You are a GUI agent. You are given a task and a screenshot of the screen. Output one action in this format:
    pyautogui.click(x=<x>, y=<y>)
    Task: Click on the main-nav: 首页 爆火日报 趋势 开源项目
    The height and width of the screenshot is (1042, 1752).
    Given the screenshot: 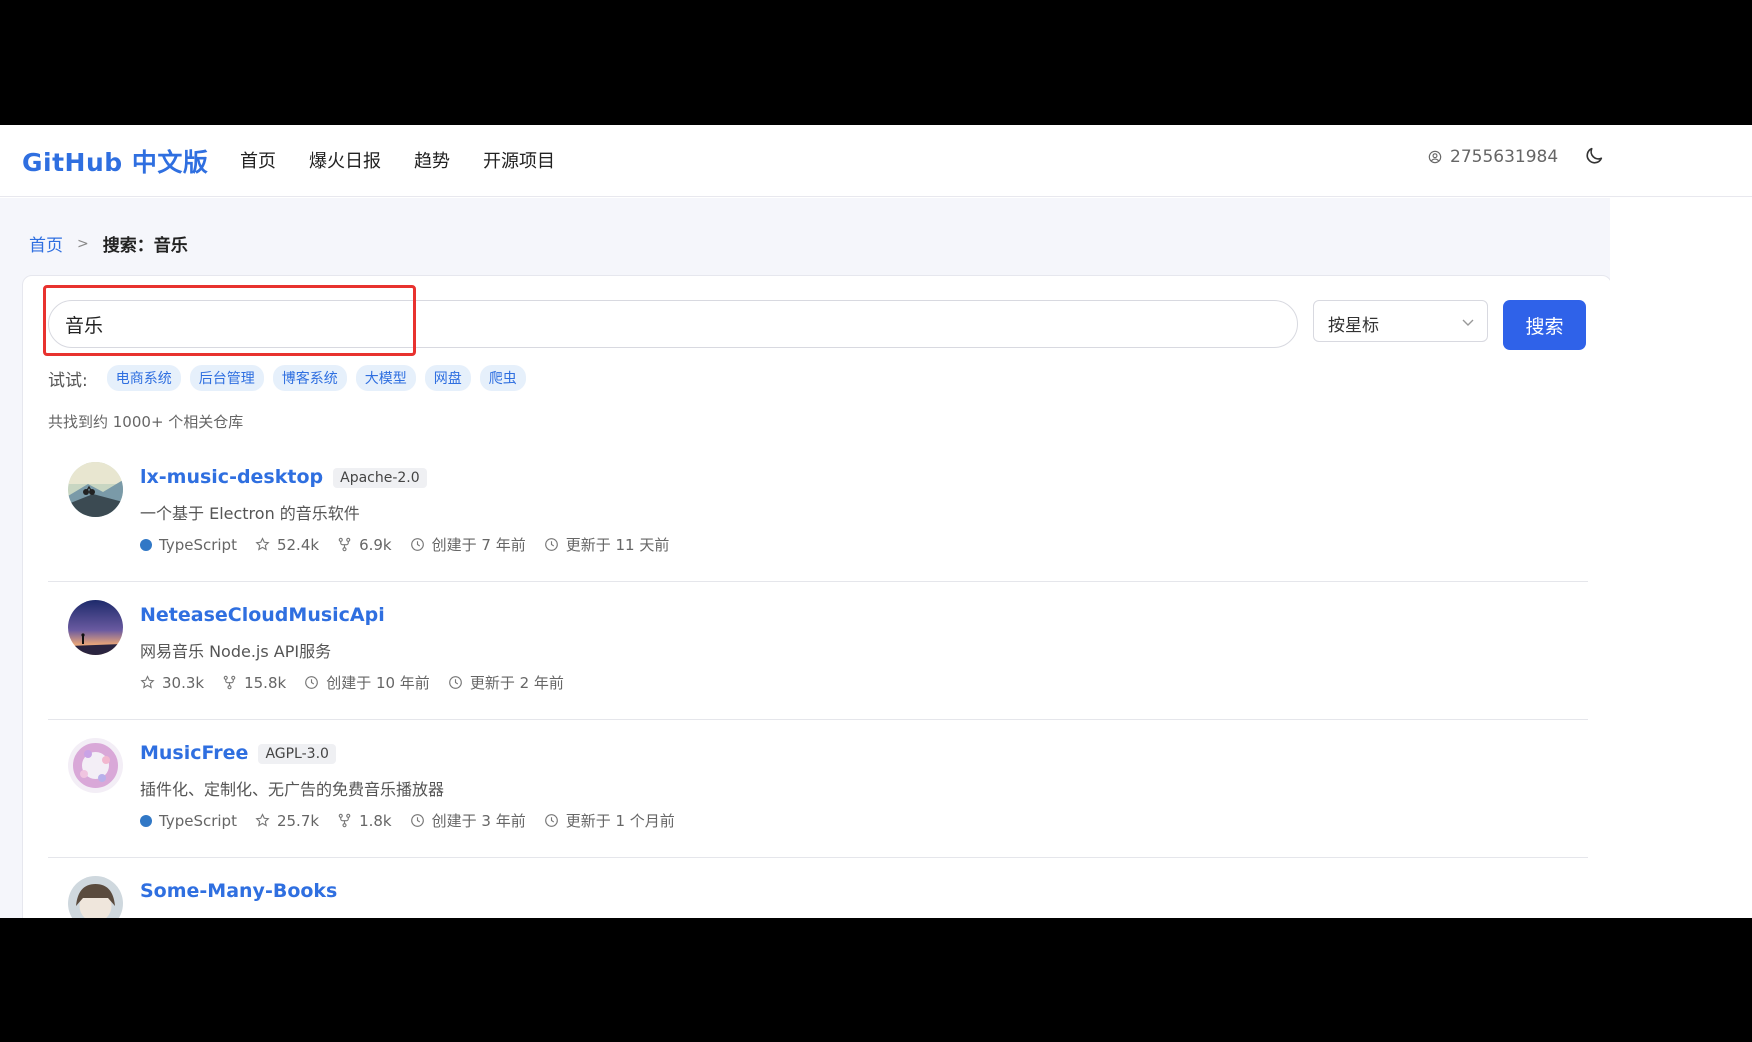 What is the action you would take?
    pyautogui.click(x=397, y=160)
    